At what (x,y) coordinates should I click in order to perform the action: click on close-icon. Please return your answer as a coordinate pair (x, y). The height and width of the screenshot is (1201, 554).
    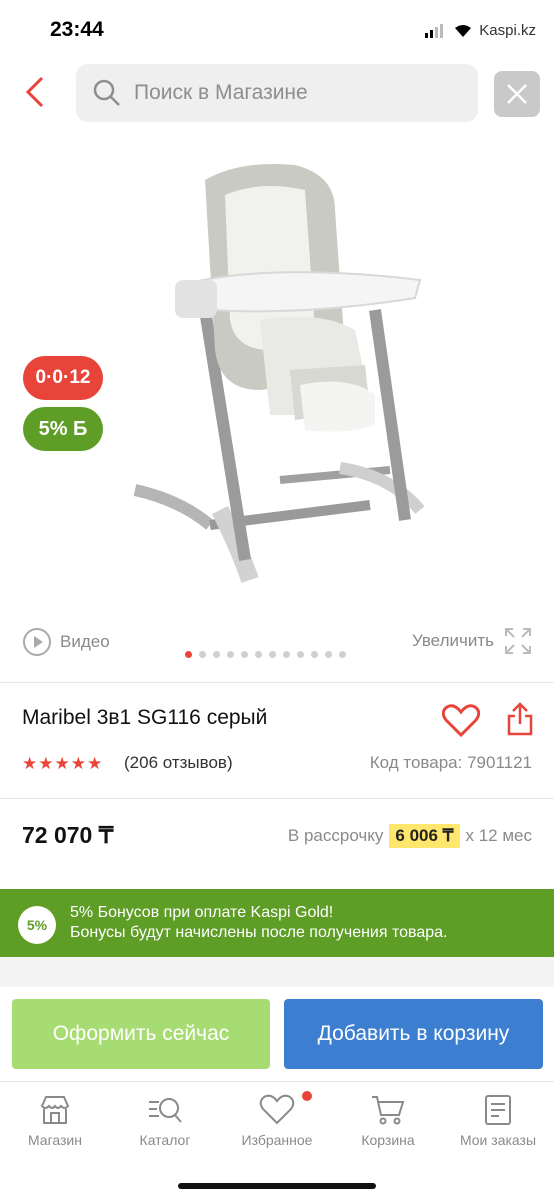
    Looking at the image, I should click on (517, 94).